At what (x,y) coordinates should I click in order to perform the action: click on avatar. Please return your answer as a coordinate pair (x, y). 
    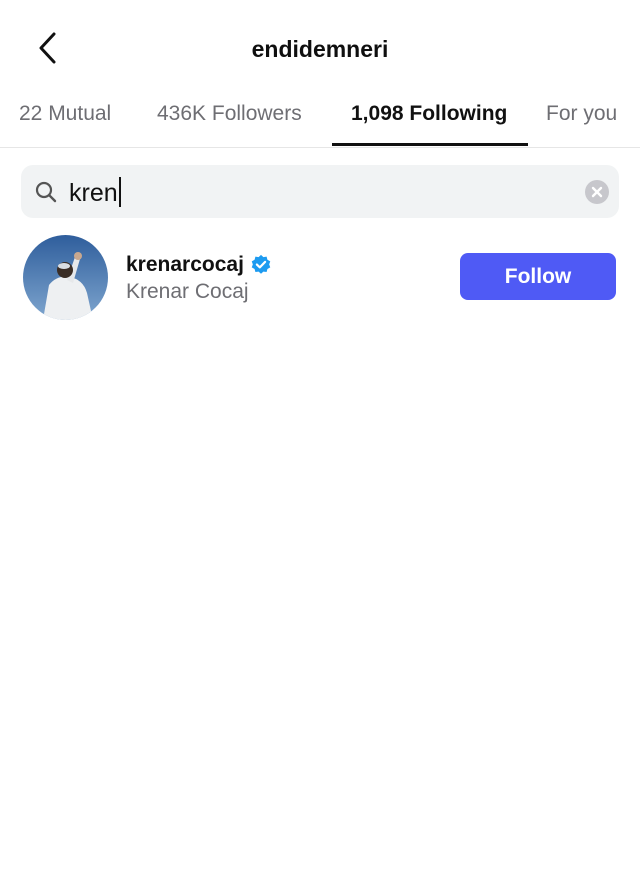
    Looking at the image, I should click on (65, 277).